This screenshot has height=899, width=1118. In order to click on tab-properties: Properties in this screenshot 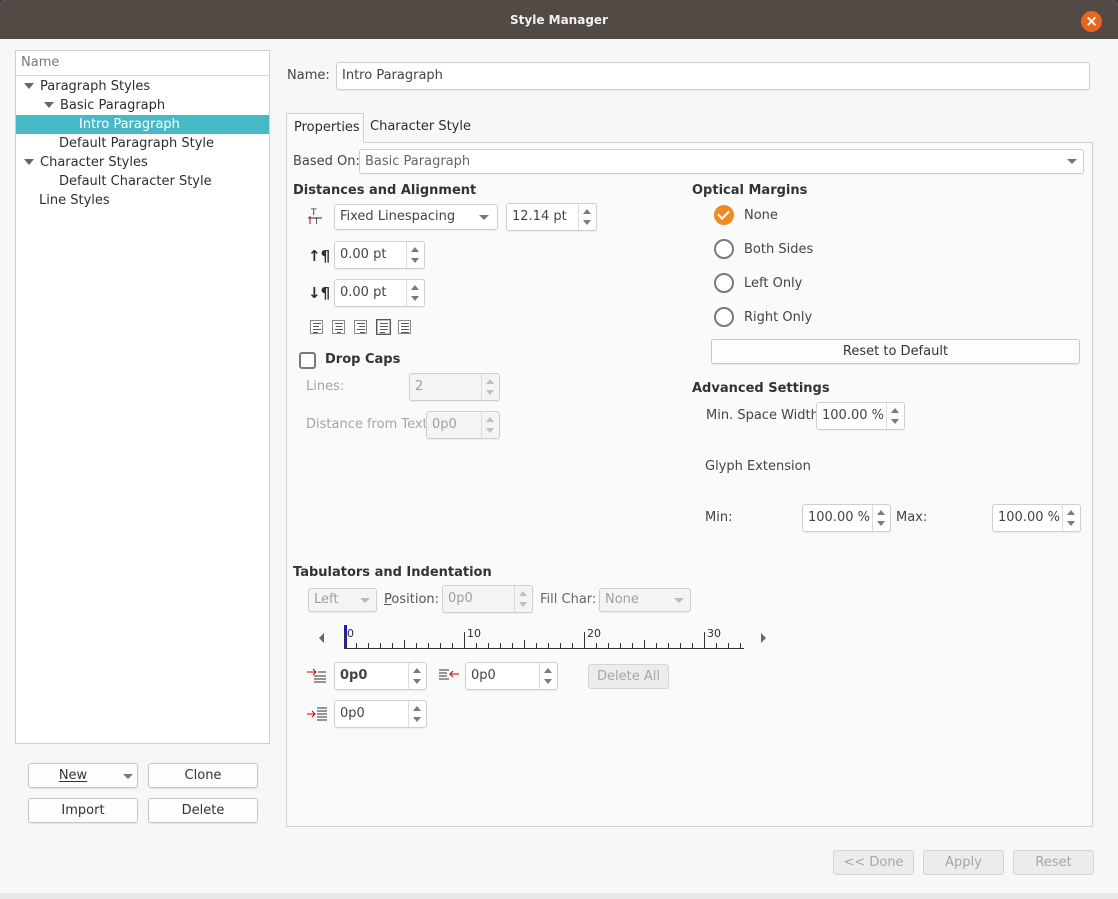, I will do `click(325, 128)`.